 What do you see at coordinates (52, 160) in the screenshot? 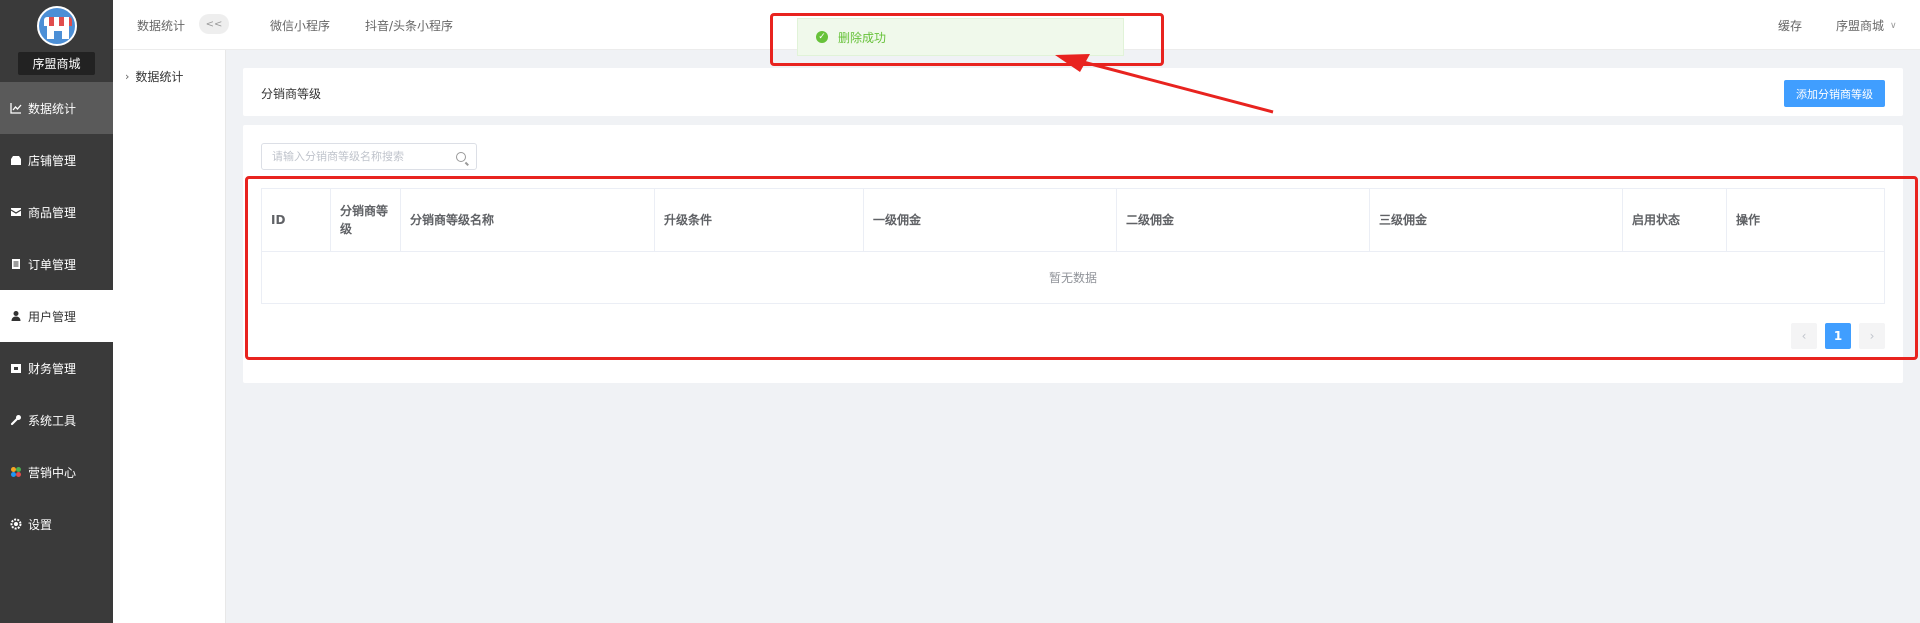
I see `sidebar-item-label: 店铺管理` at bounding box center [52, 160].